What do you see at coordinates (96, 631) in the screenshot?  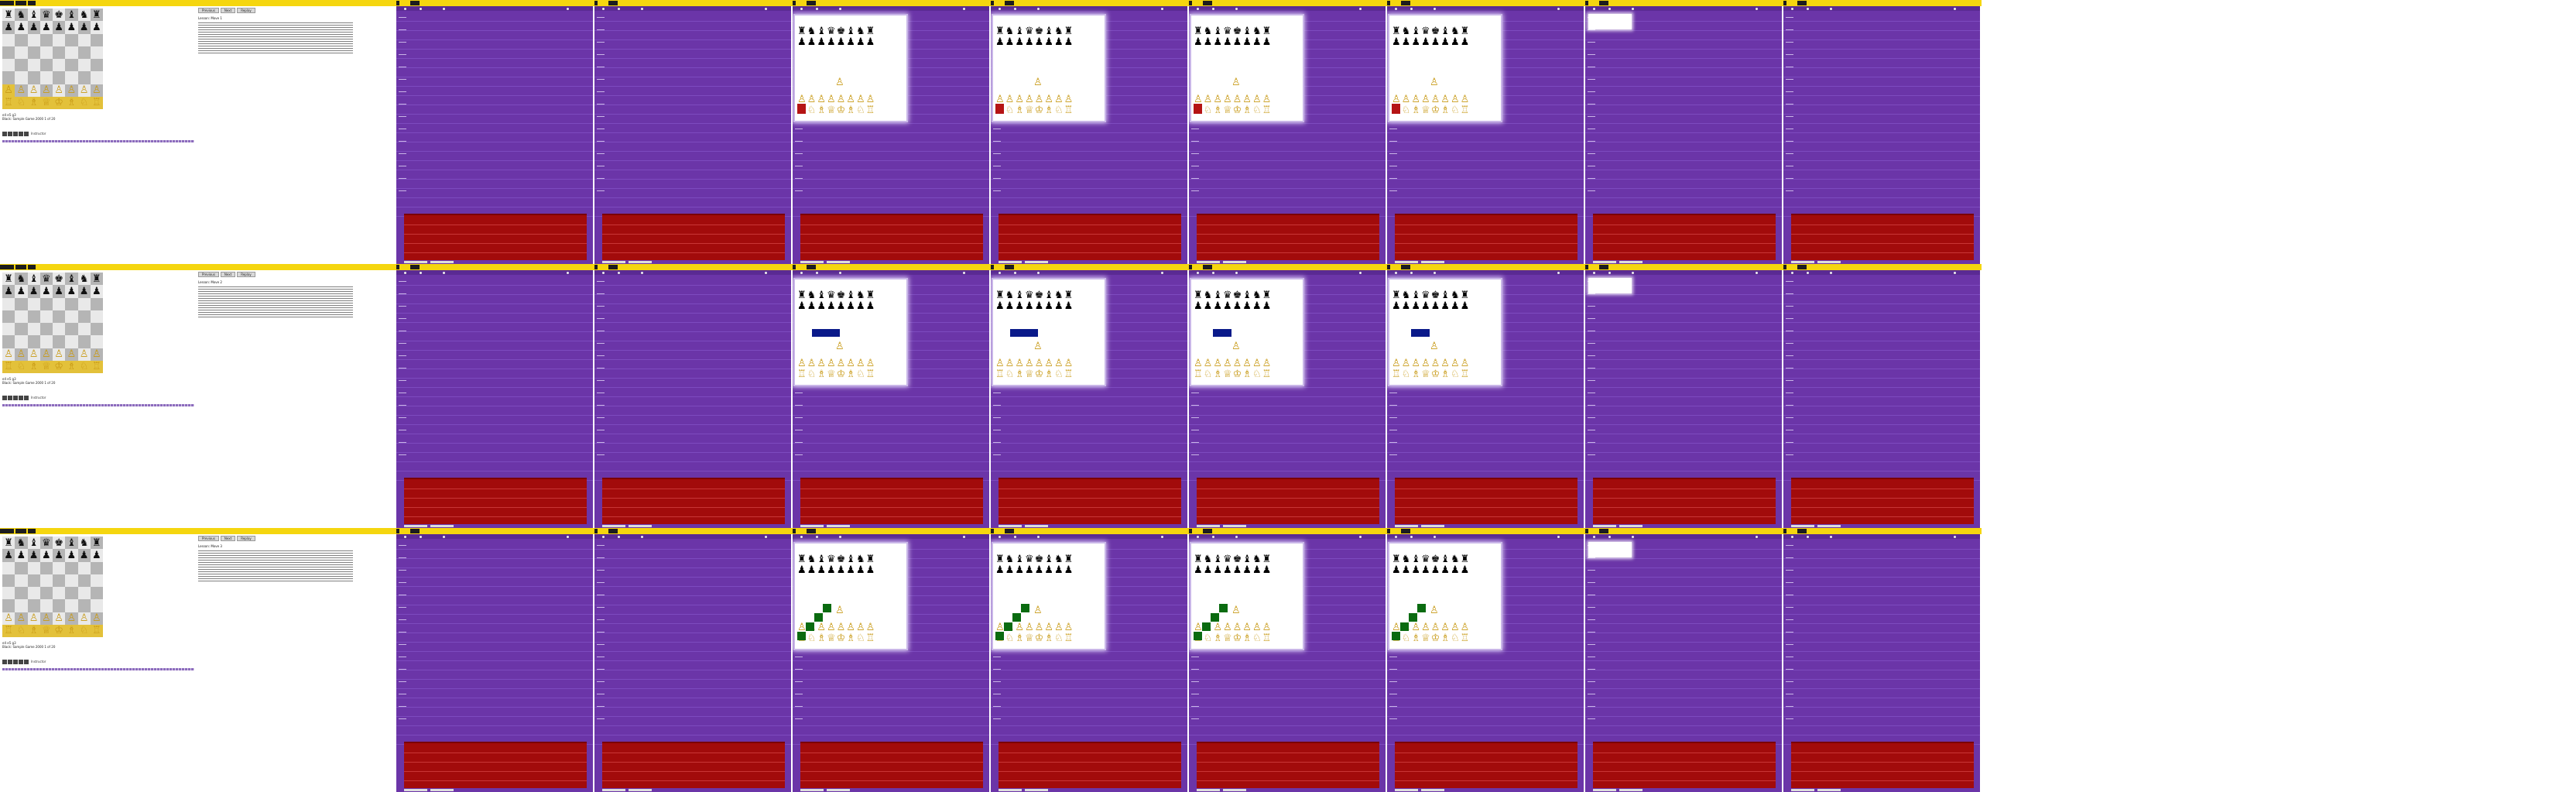 I see `white-piece: ♖` at bounding box center [96, 631].